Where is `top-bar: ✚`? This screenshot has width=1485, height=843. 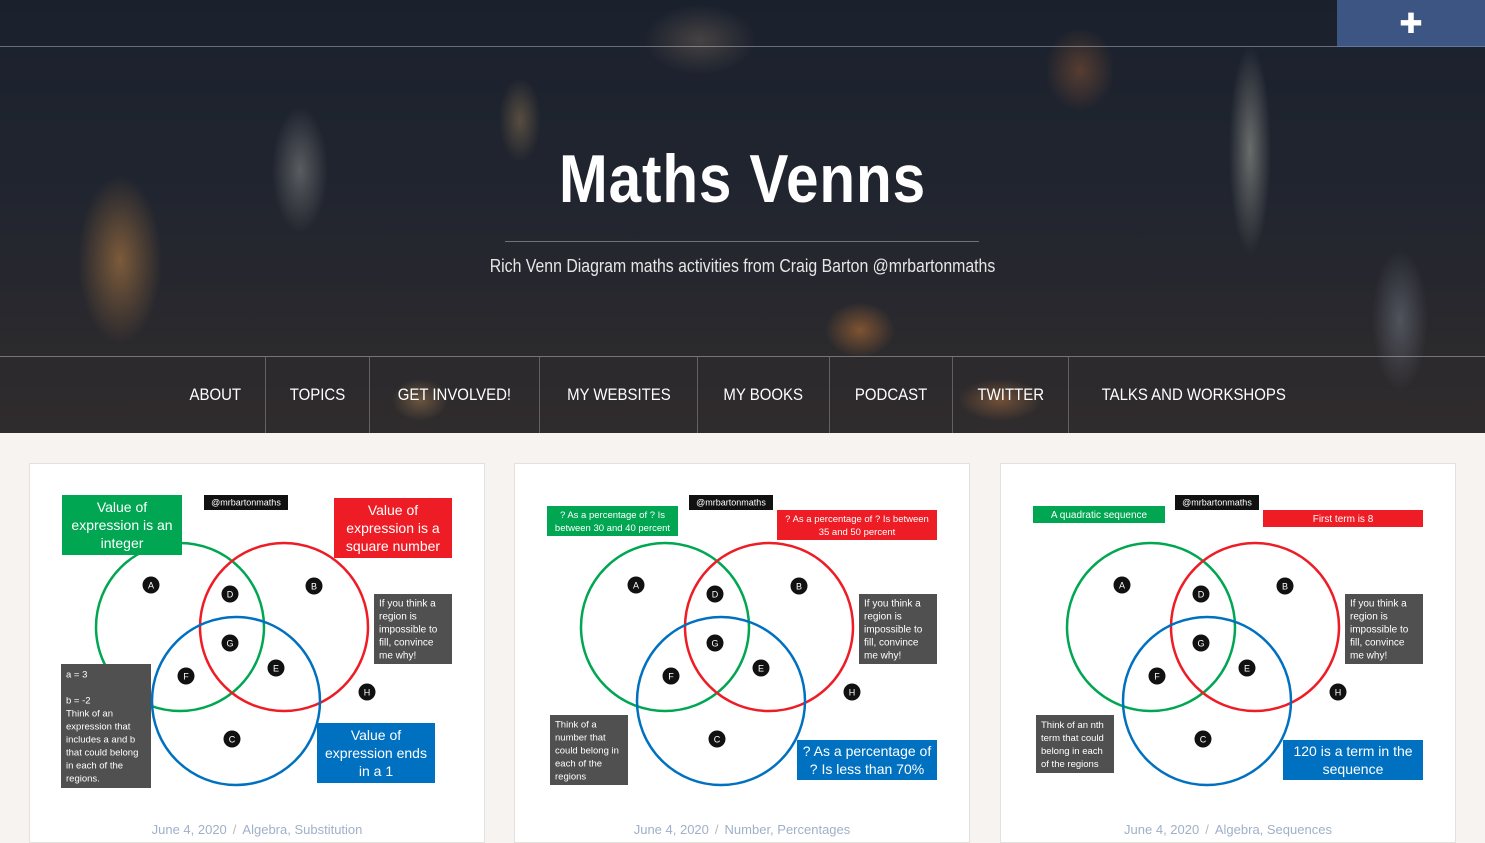
top-bar: ✚ is located at coordinates (742, 23).